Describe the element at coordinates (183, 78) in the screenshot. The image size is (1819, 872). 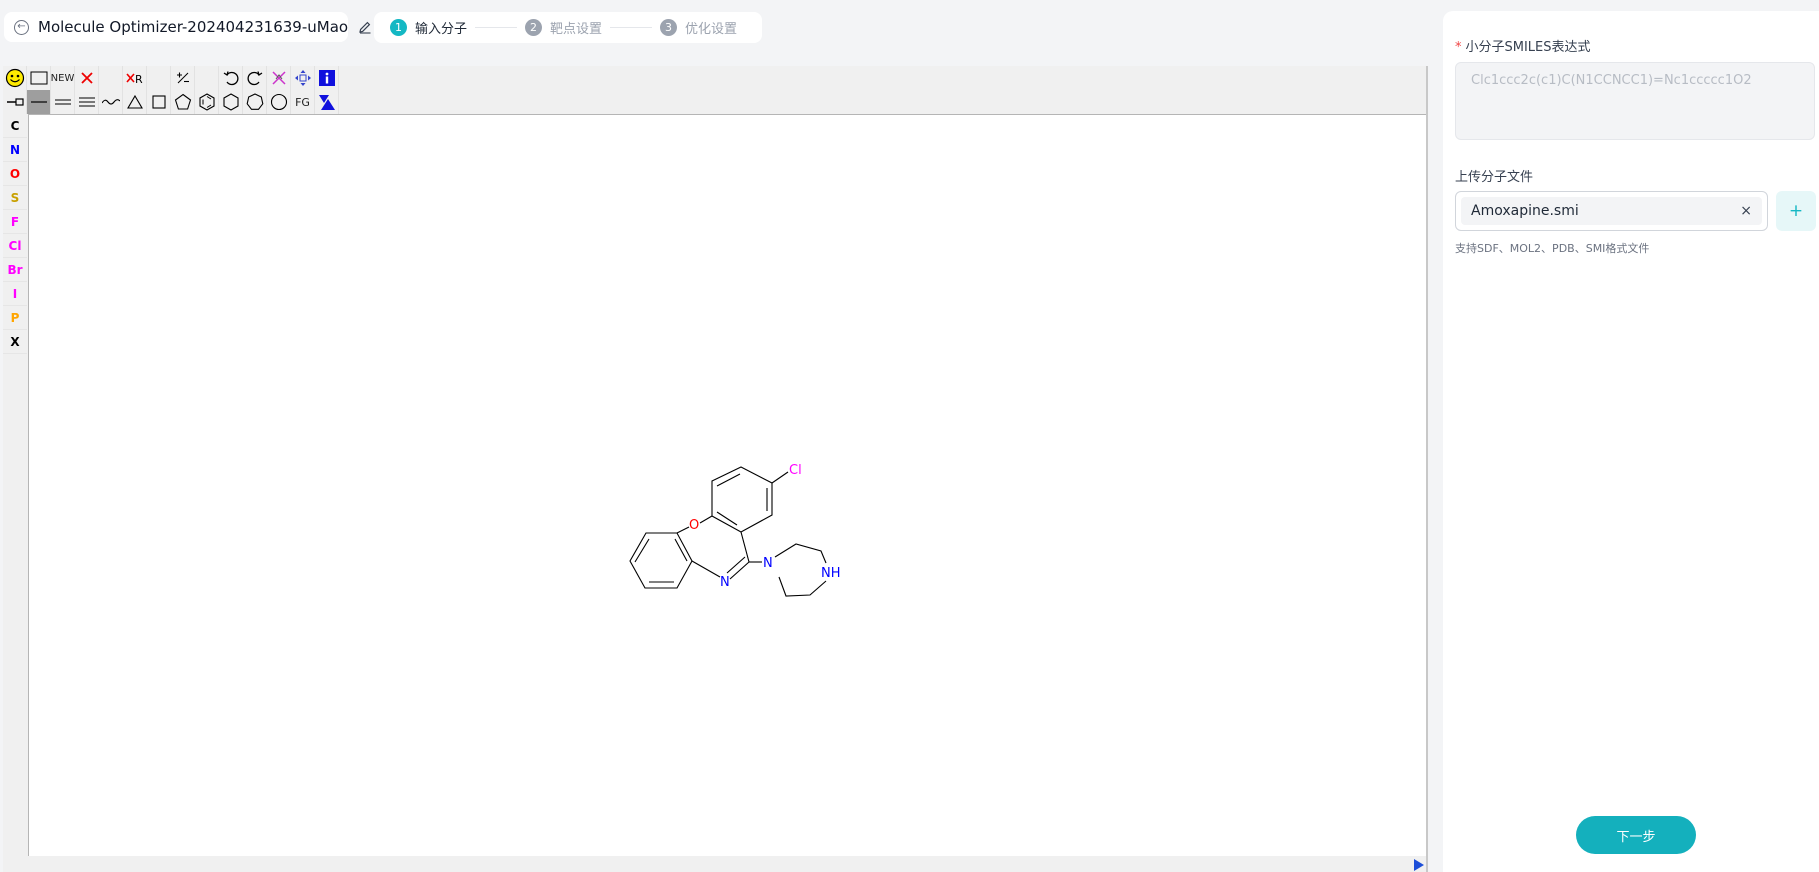
I see `charge-icon` at that location.